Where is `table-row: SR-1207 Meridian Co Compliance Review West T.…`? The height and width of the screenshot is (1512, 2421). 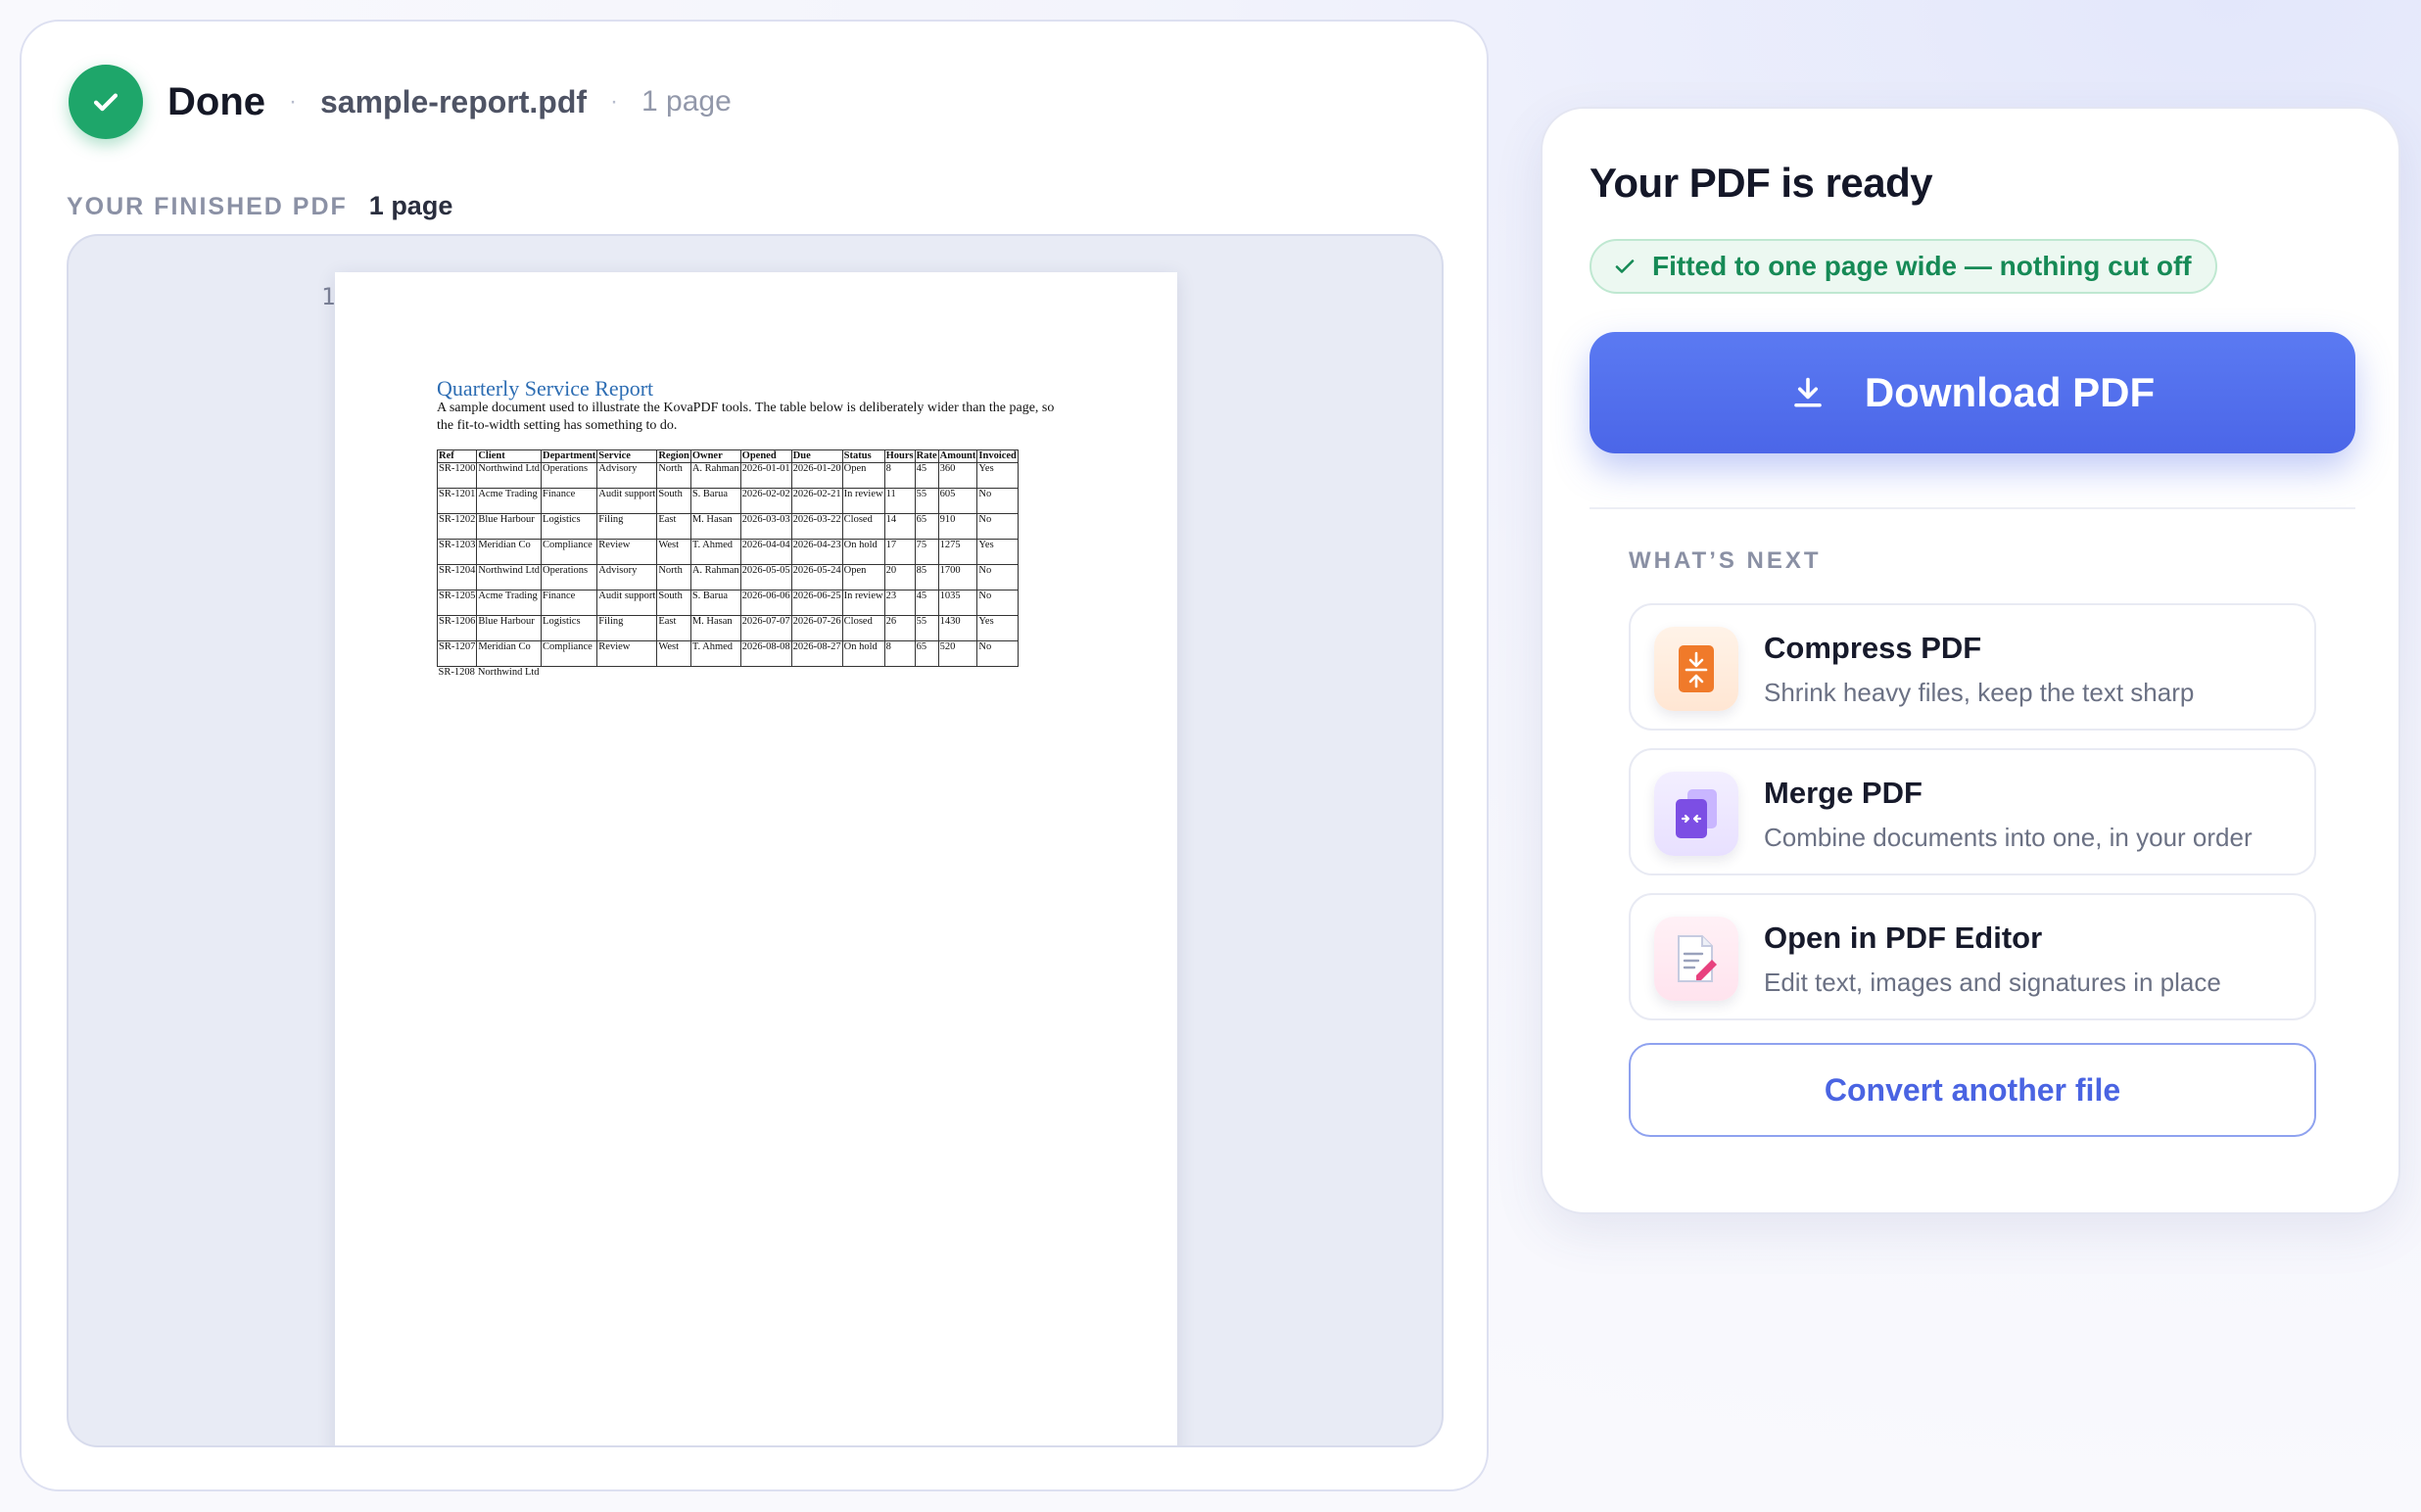 table-row: SR-1207 Meridian Co Compliance Review West T.… is located at coordinates (727, 653).